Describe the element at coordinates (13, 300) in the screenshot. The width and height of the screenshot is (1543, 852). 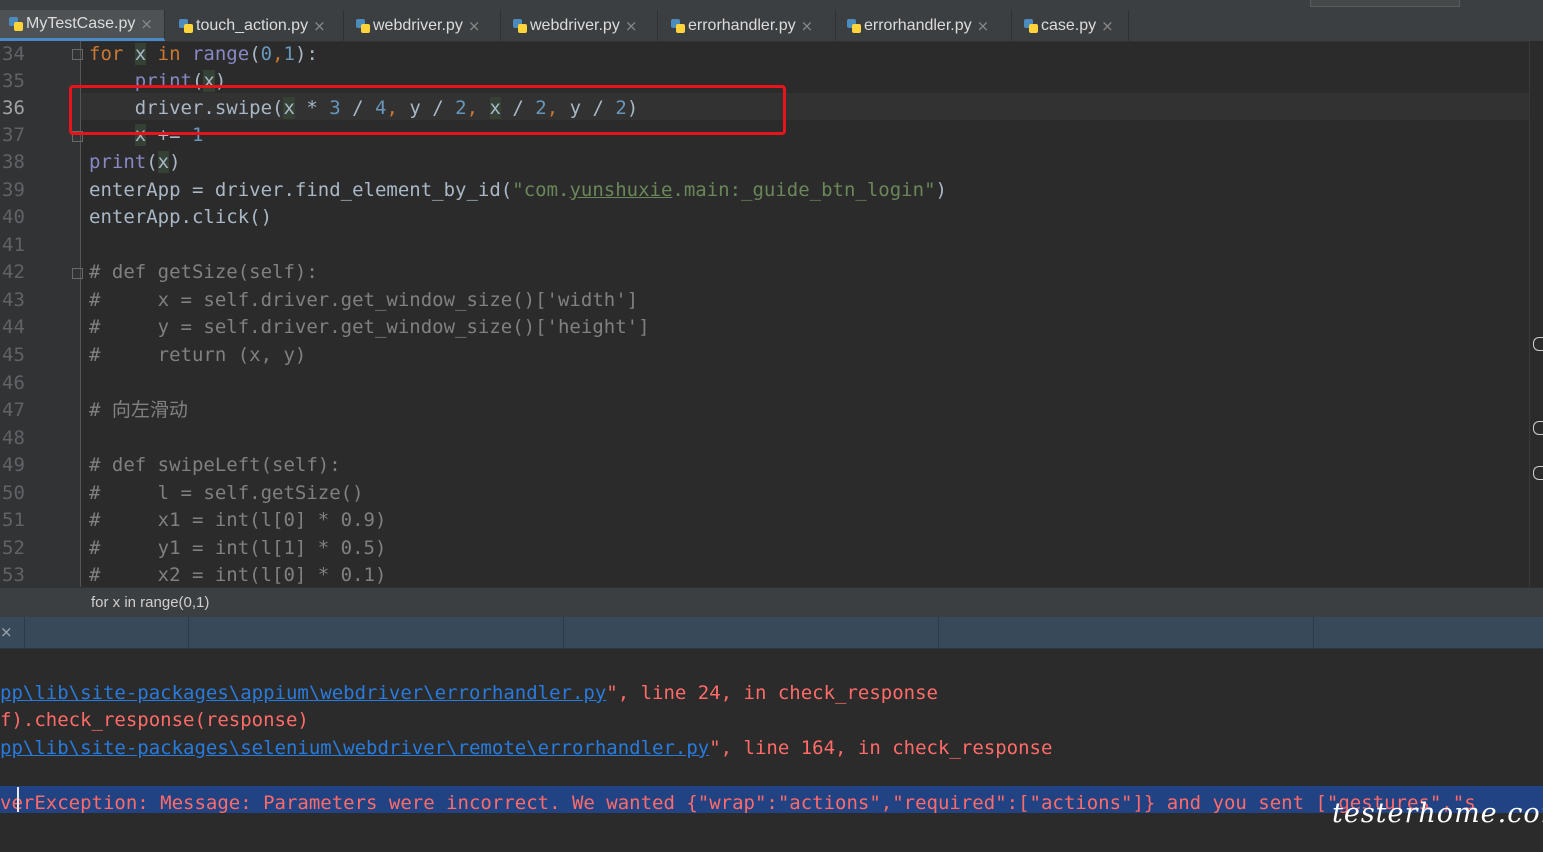
I see `line-number: 43` at that location.